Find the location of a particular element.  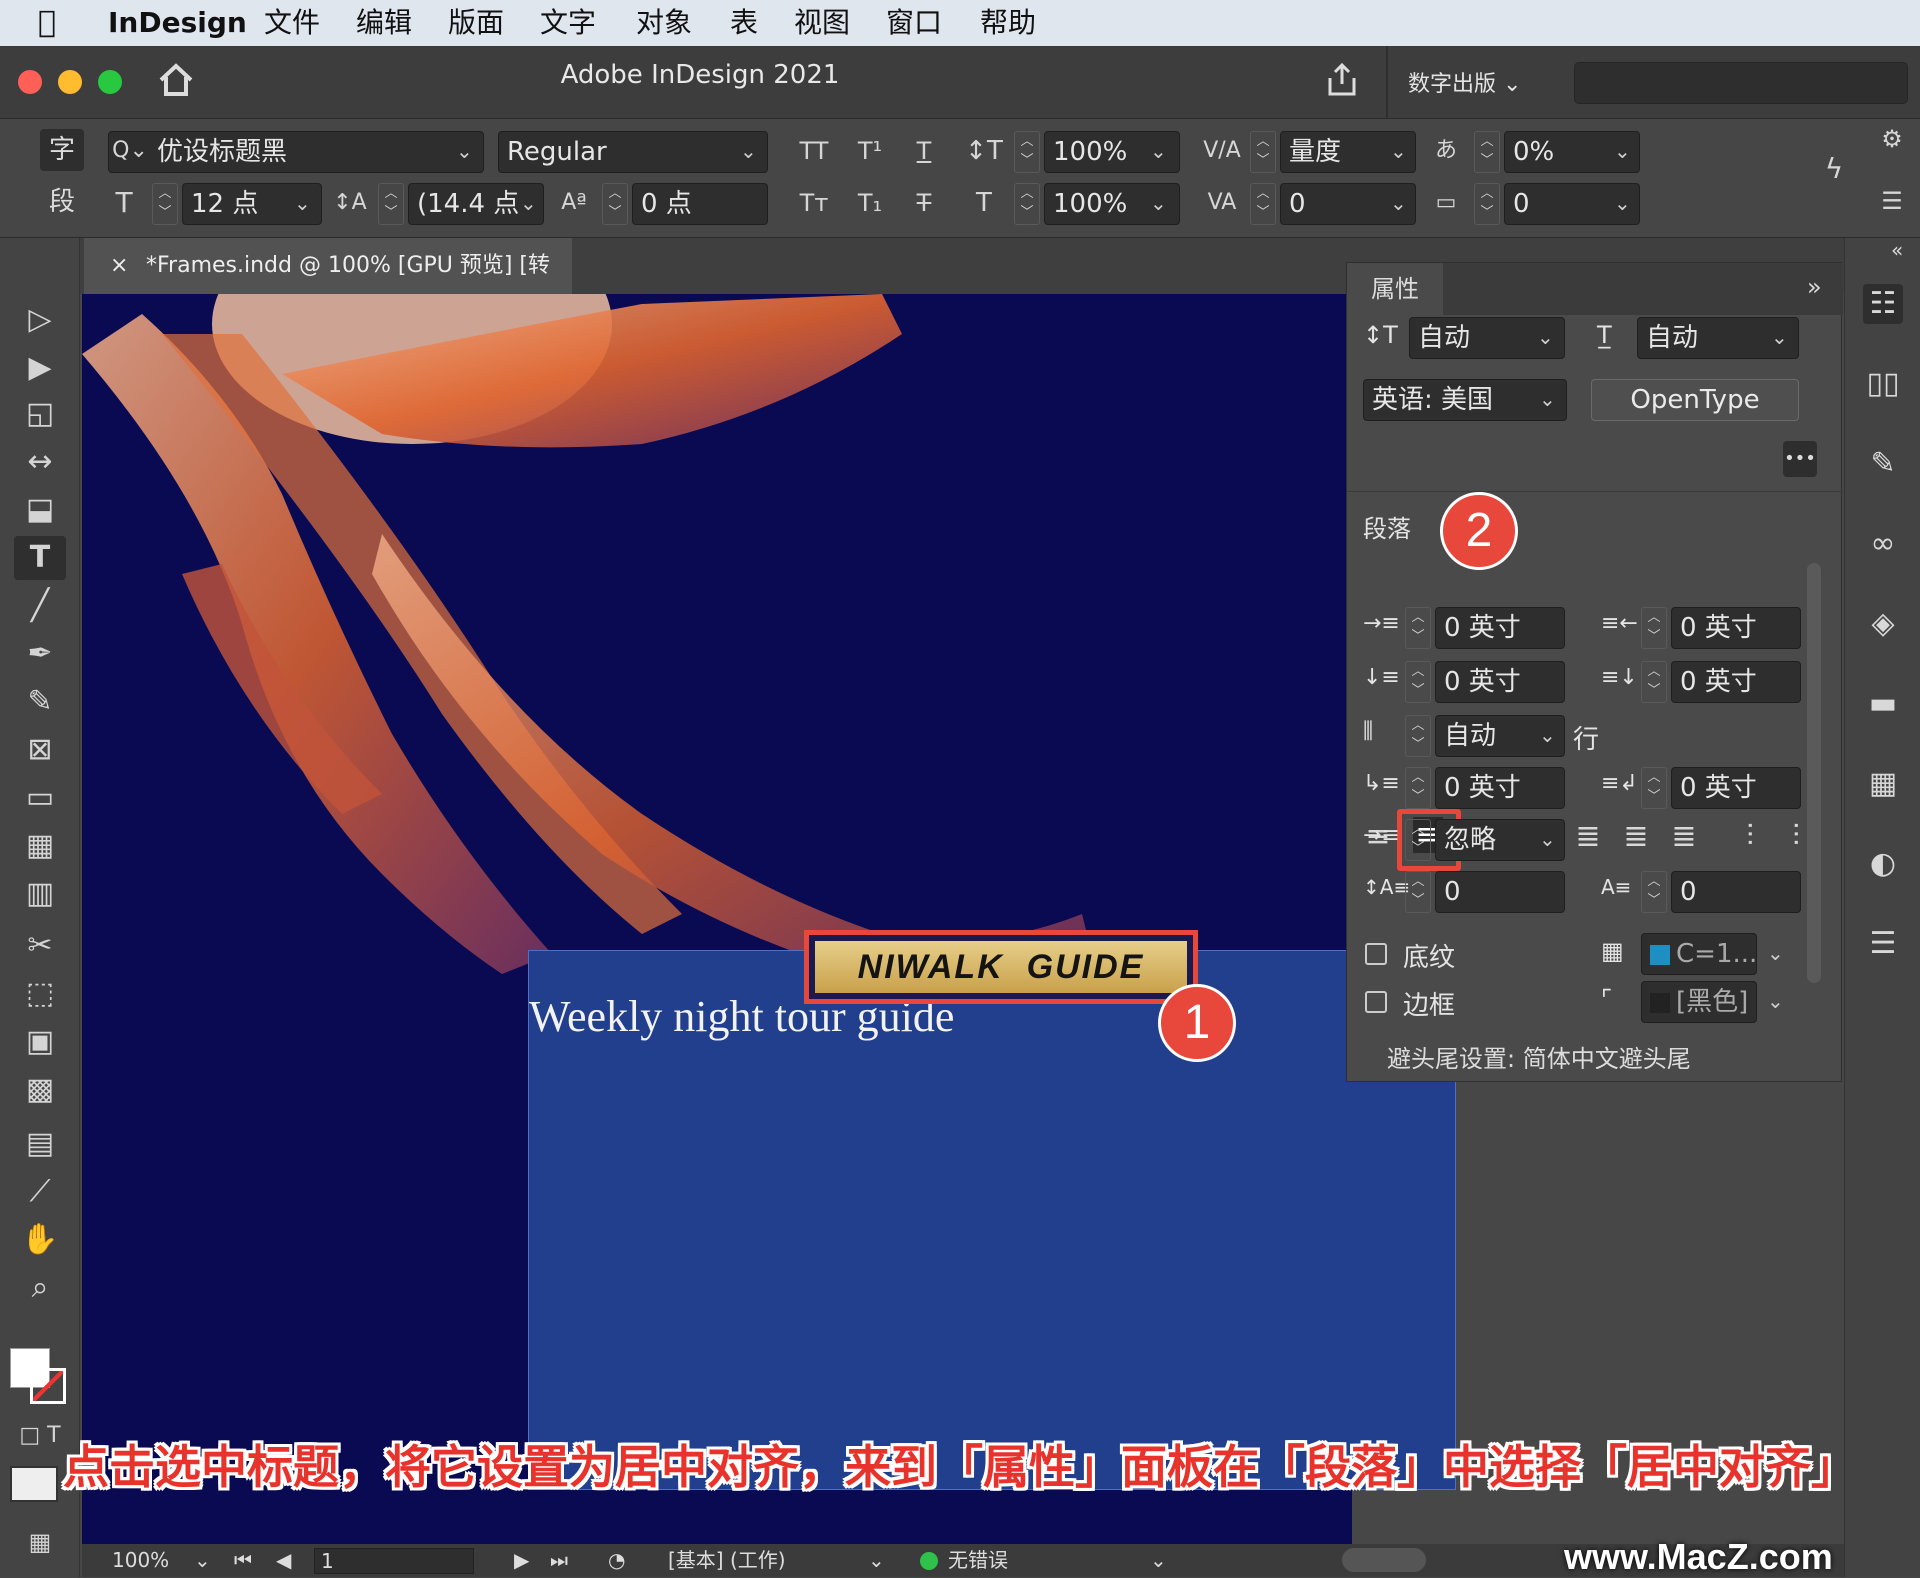

line-tool-icon: ╱ is located at coordinates (40, 606).